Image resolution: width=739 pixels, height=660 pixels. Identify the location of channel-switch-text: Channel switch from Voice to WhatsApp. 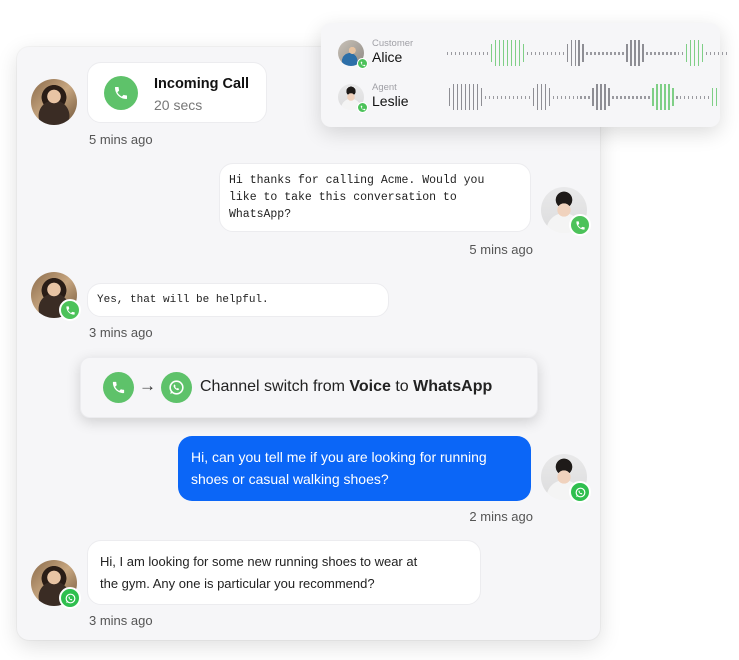
(346, 387).